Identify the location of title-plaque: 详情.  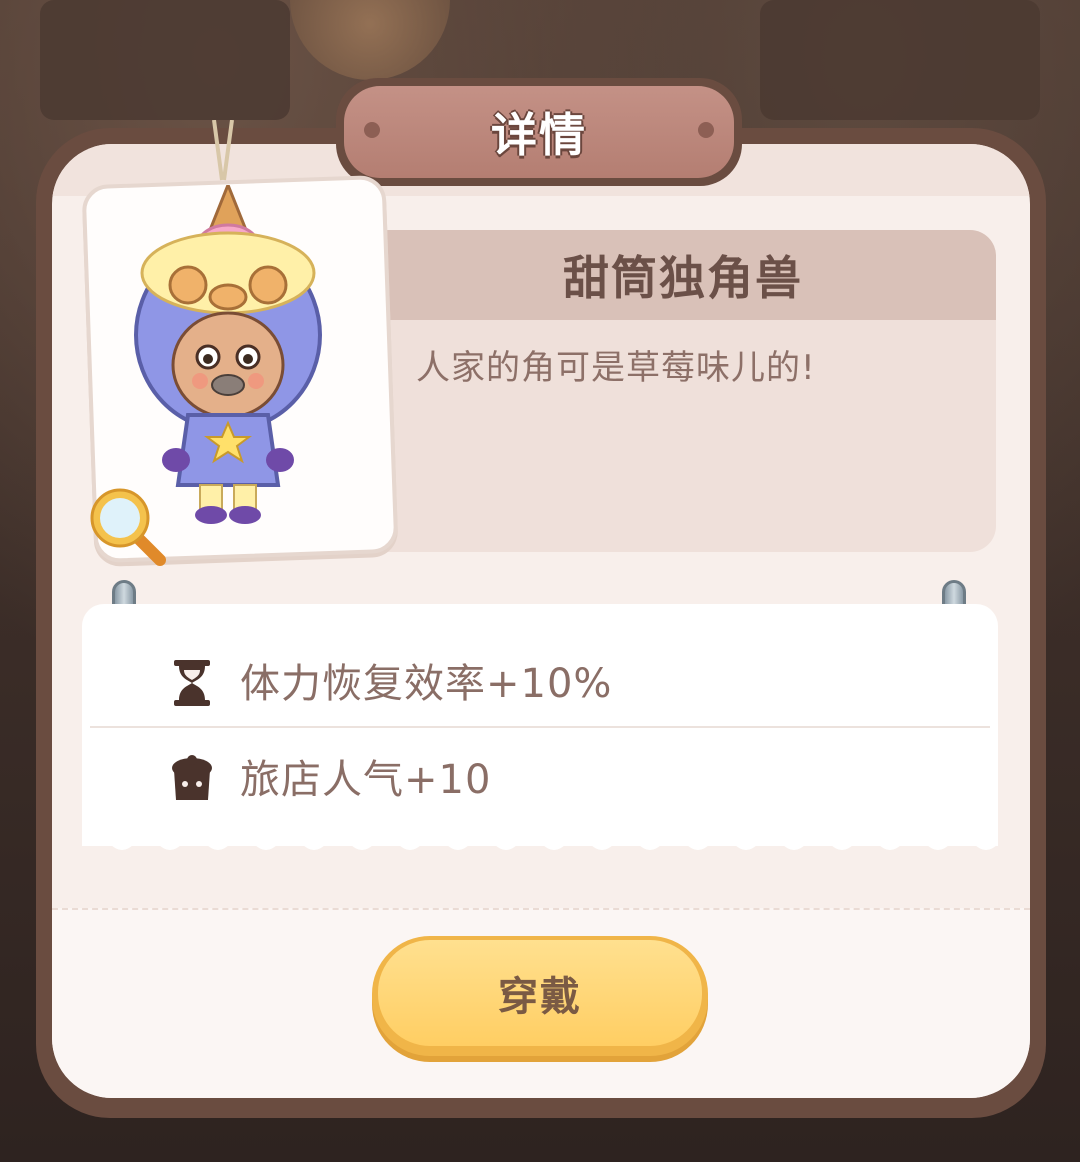
(539, 132).